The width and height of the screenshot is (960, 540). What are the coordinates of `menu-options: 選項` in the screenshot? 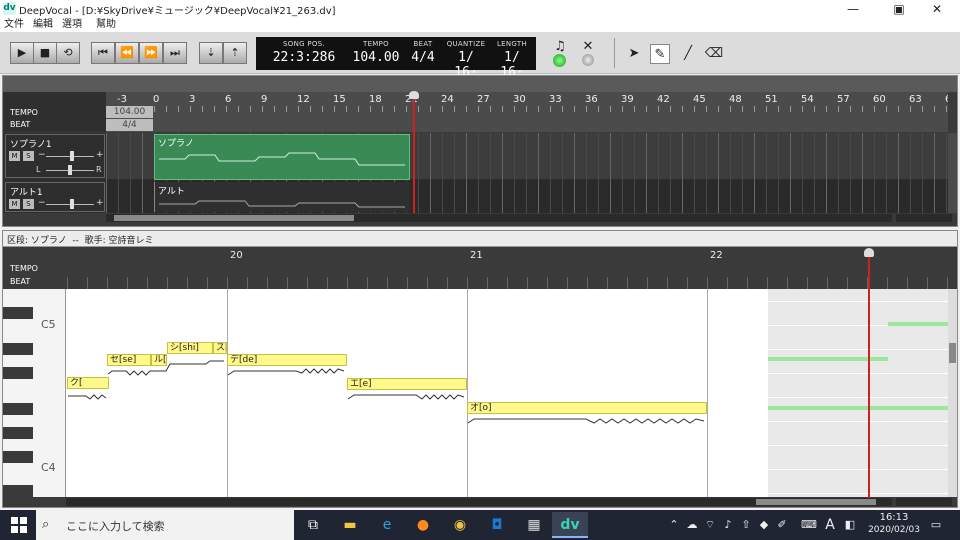 It's located at (72, 25).